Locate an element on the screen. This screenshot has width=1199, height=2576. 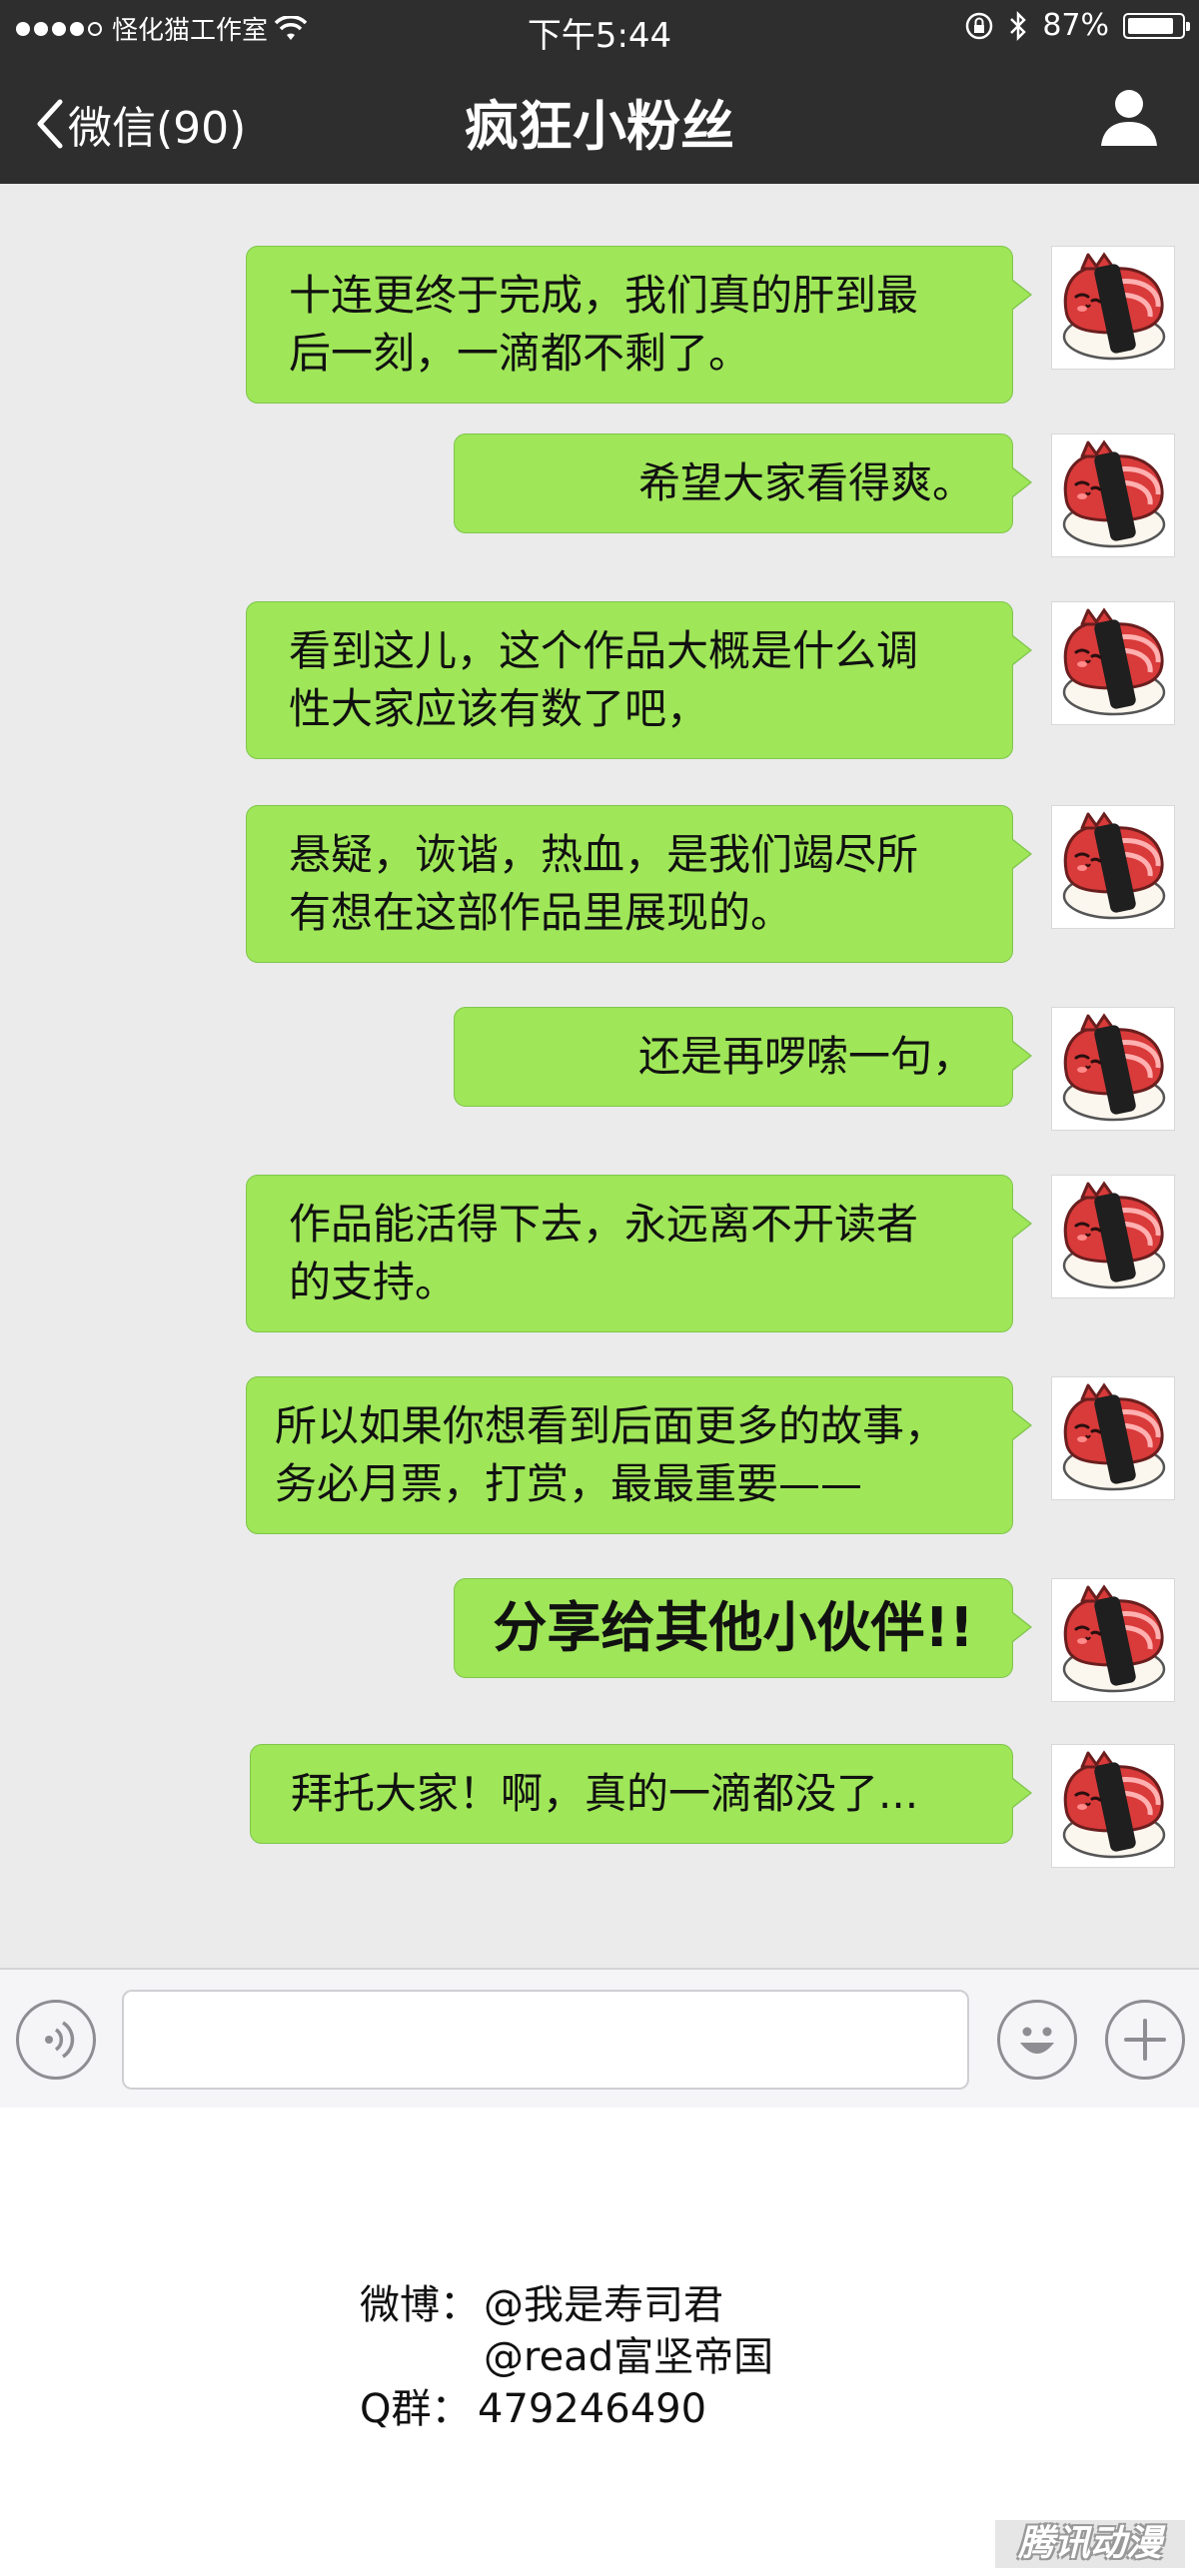
message-text: 悬疑，诙谐，热血，是我们竭尽所 有想在这部作品里展现的。 is located at coordinates (604, 884).